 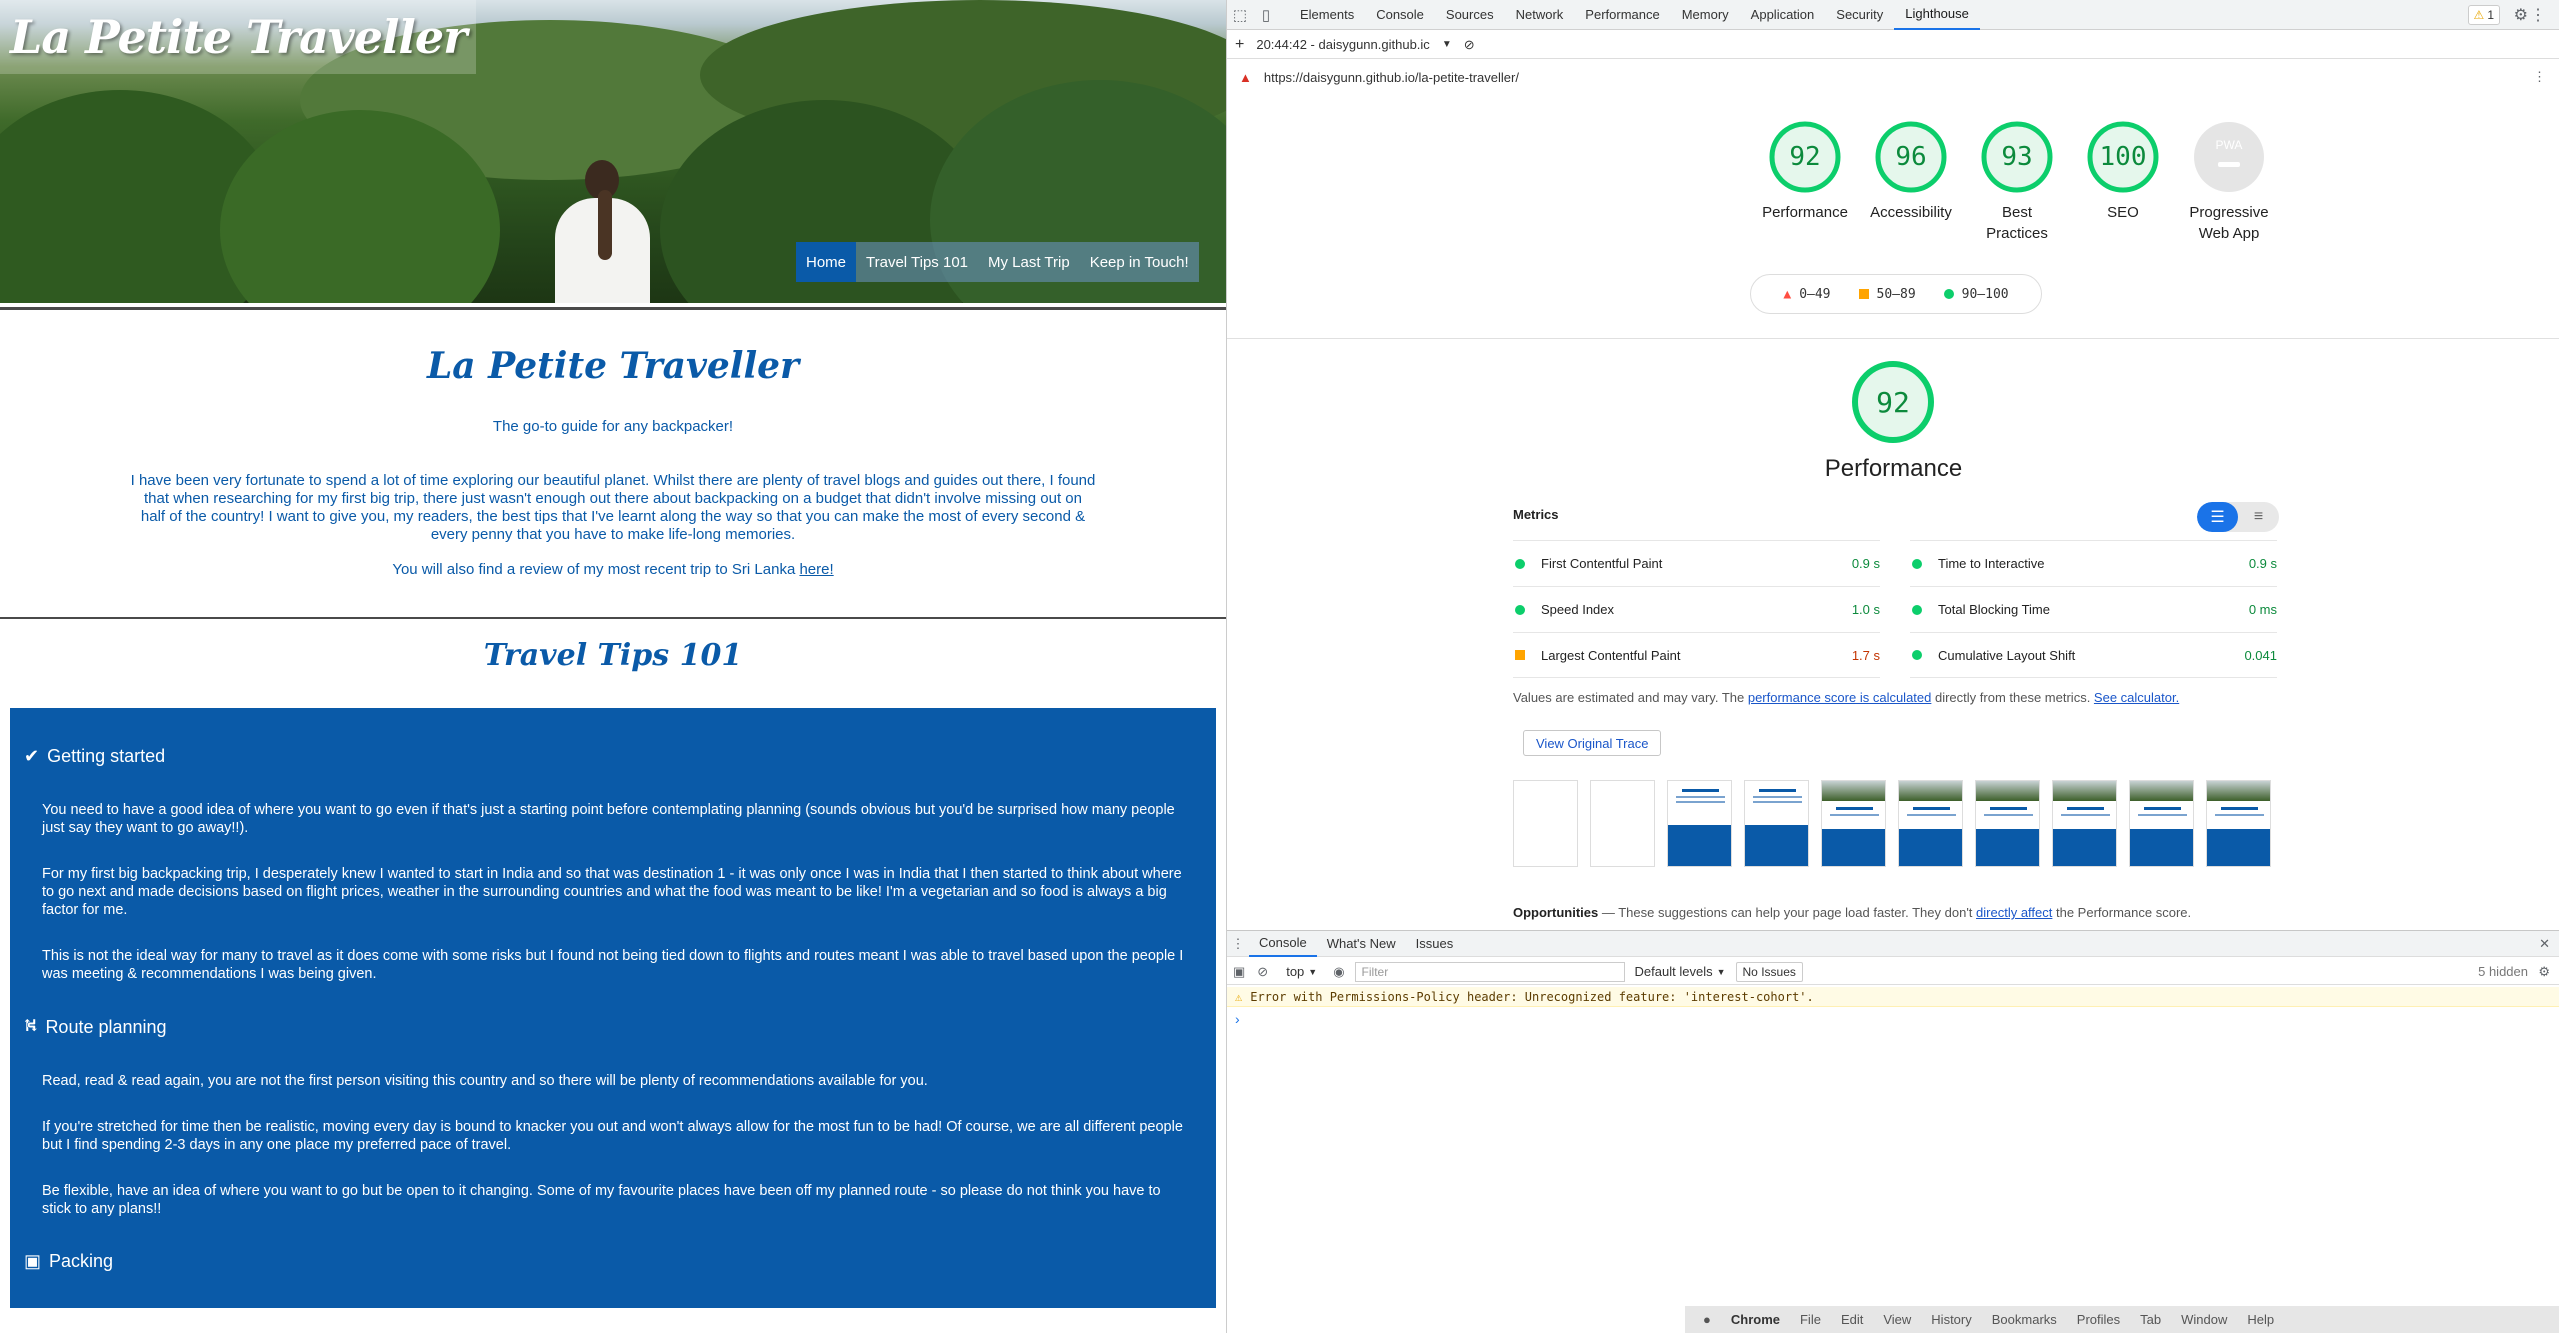 I want to click on menu-history: History, so click(x=1951, y=1319).